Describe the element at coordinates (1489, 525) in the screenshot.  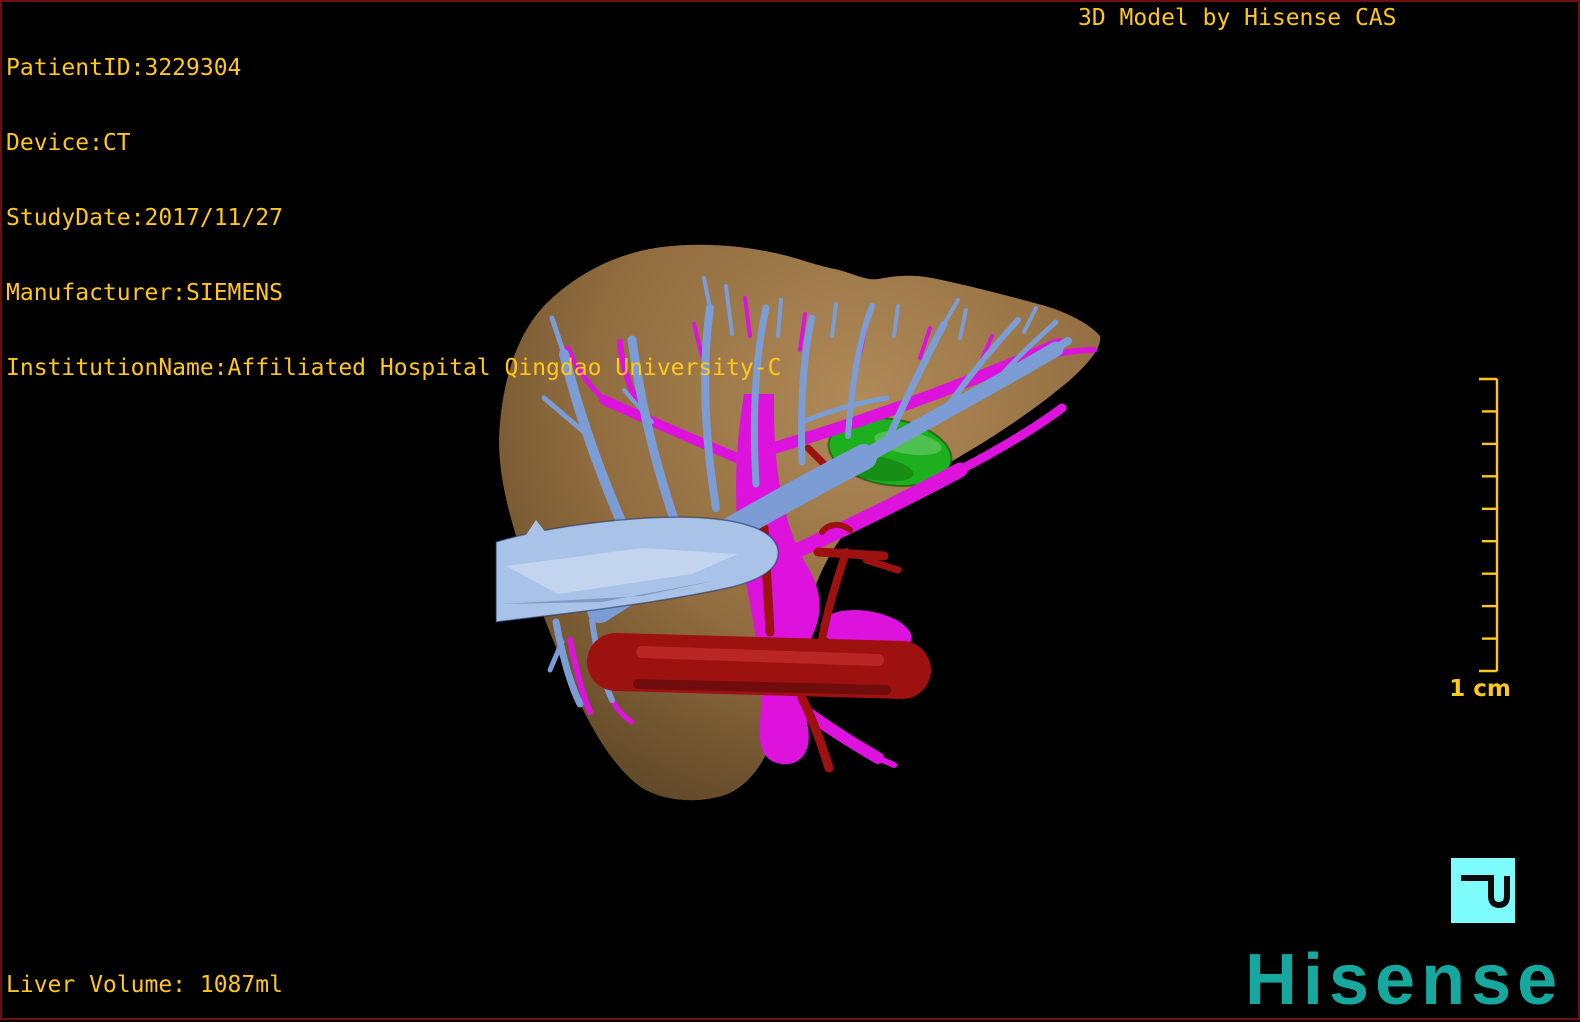
I see `scale-bar-ruler` at that location.